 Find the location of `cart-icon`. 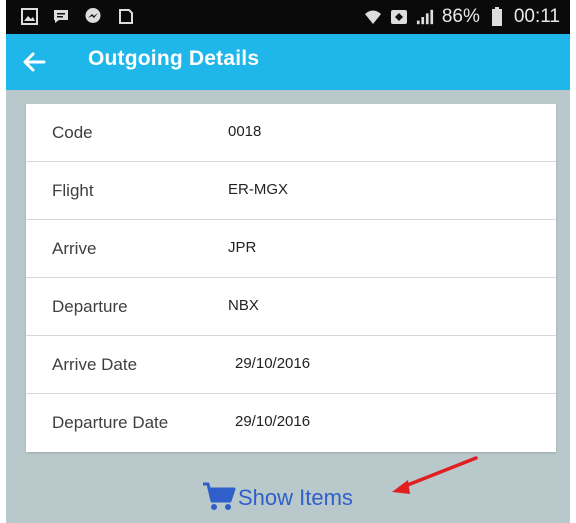

cart-icon is located at coordinates (219, 498).